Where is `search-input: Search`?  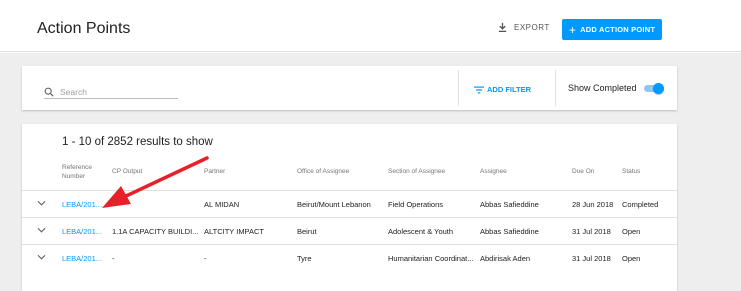 search-input: Search is located at coordinates (111, 92).